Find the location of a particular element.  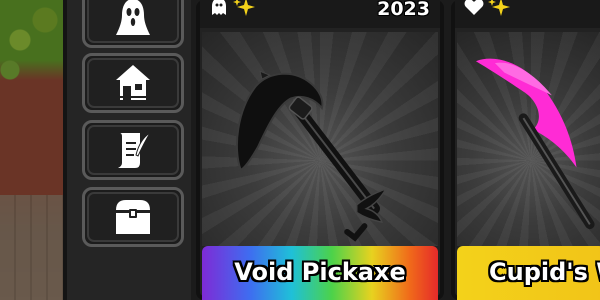

game-world-background is located at coordinates (35, 150).